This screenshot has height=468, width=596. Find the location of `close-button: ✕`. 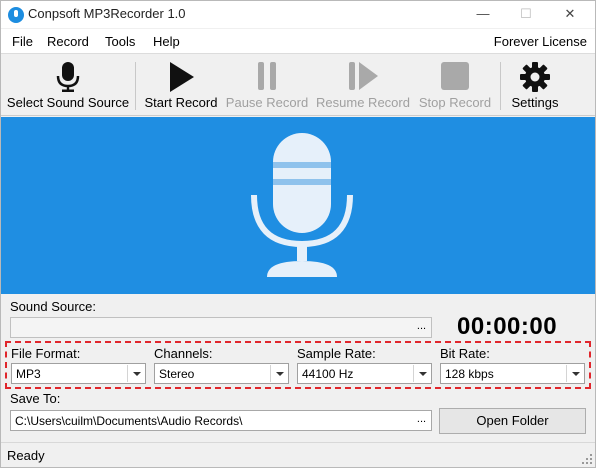

close-button: ✕ is located at coordinates (570, 14).